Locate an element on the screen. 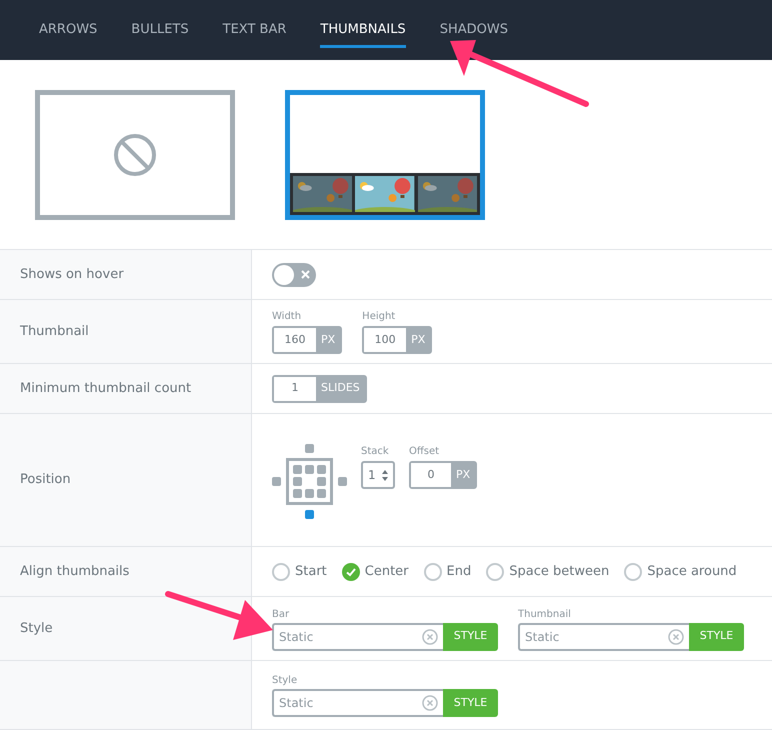 The image size is (772, 730). radio-option: Center is located at coordinates (375, 572).